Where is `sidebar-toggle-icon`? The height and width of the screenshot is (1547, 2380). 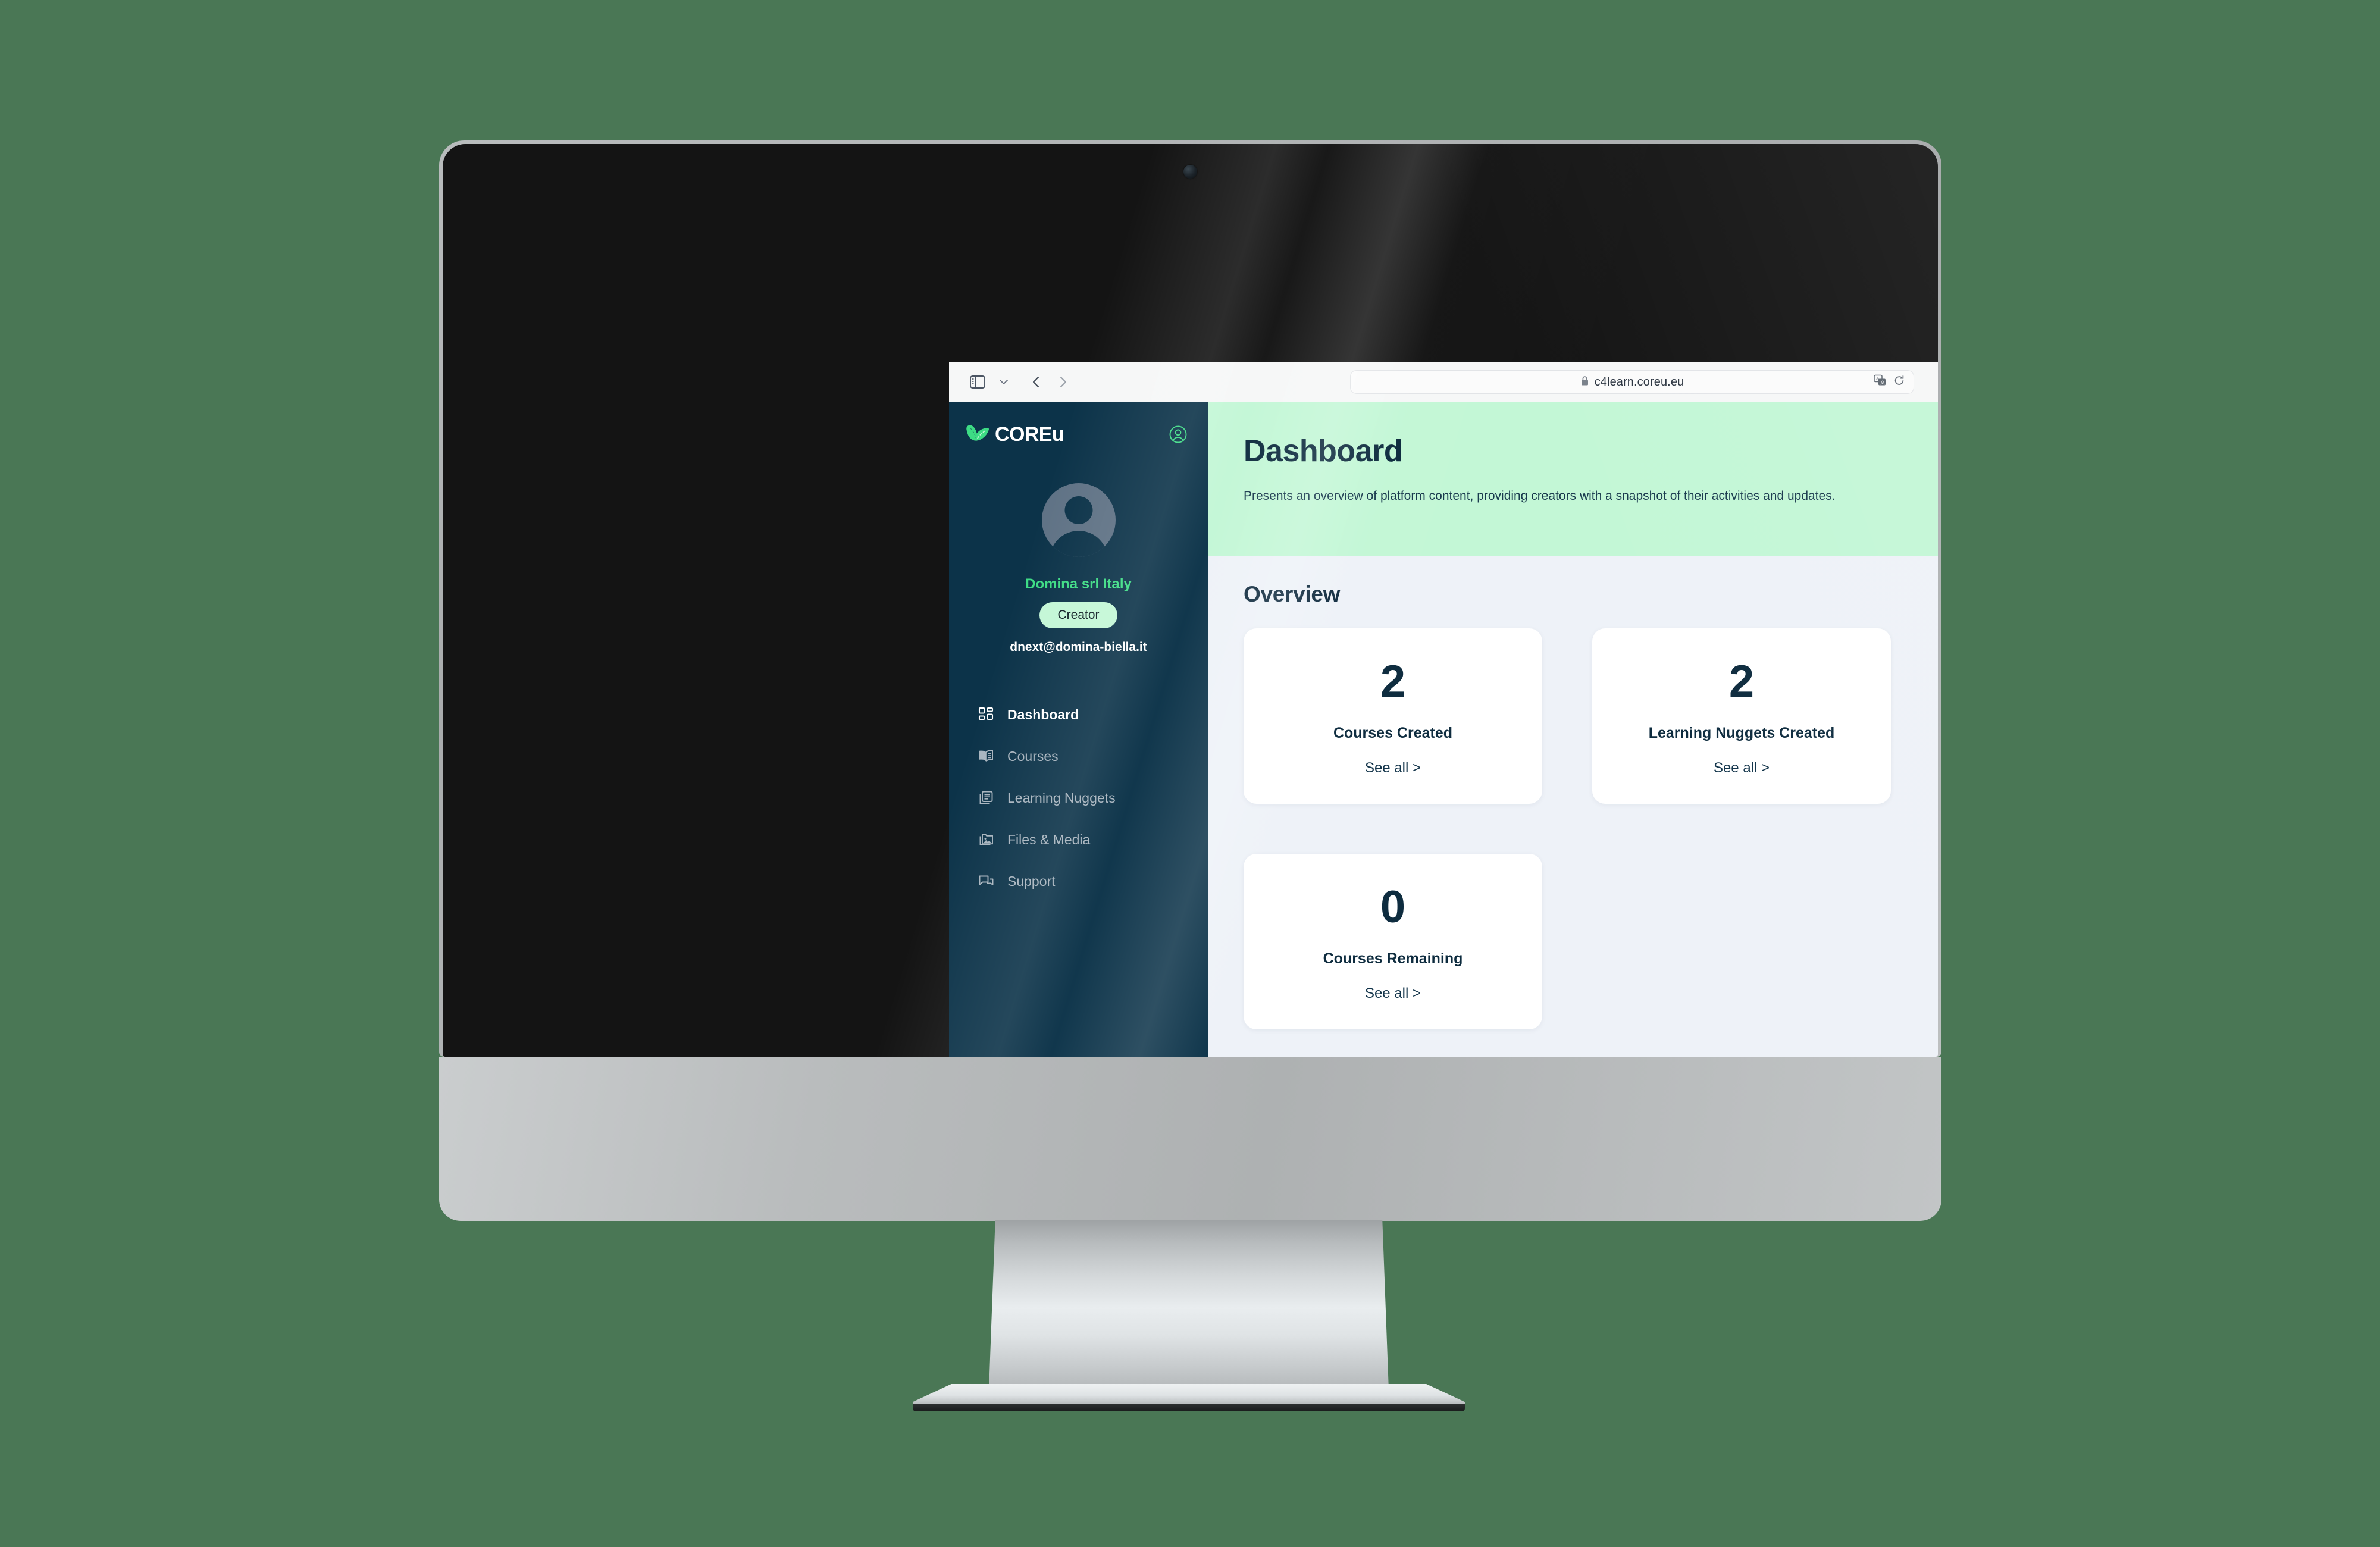
sidebar-toggle-icon is located at coordinates (977, 382).